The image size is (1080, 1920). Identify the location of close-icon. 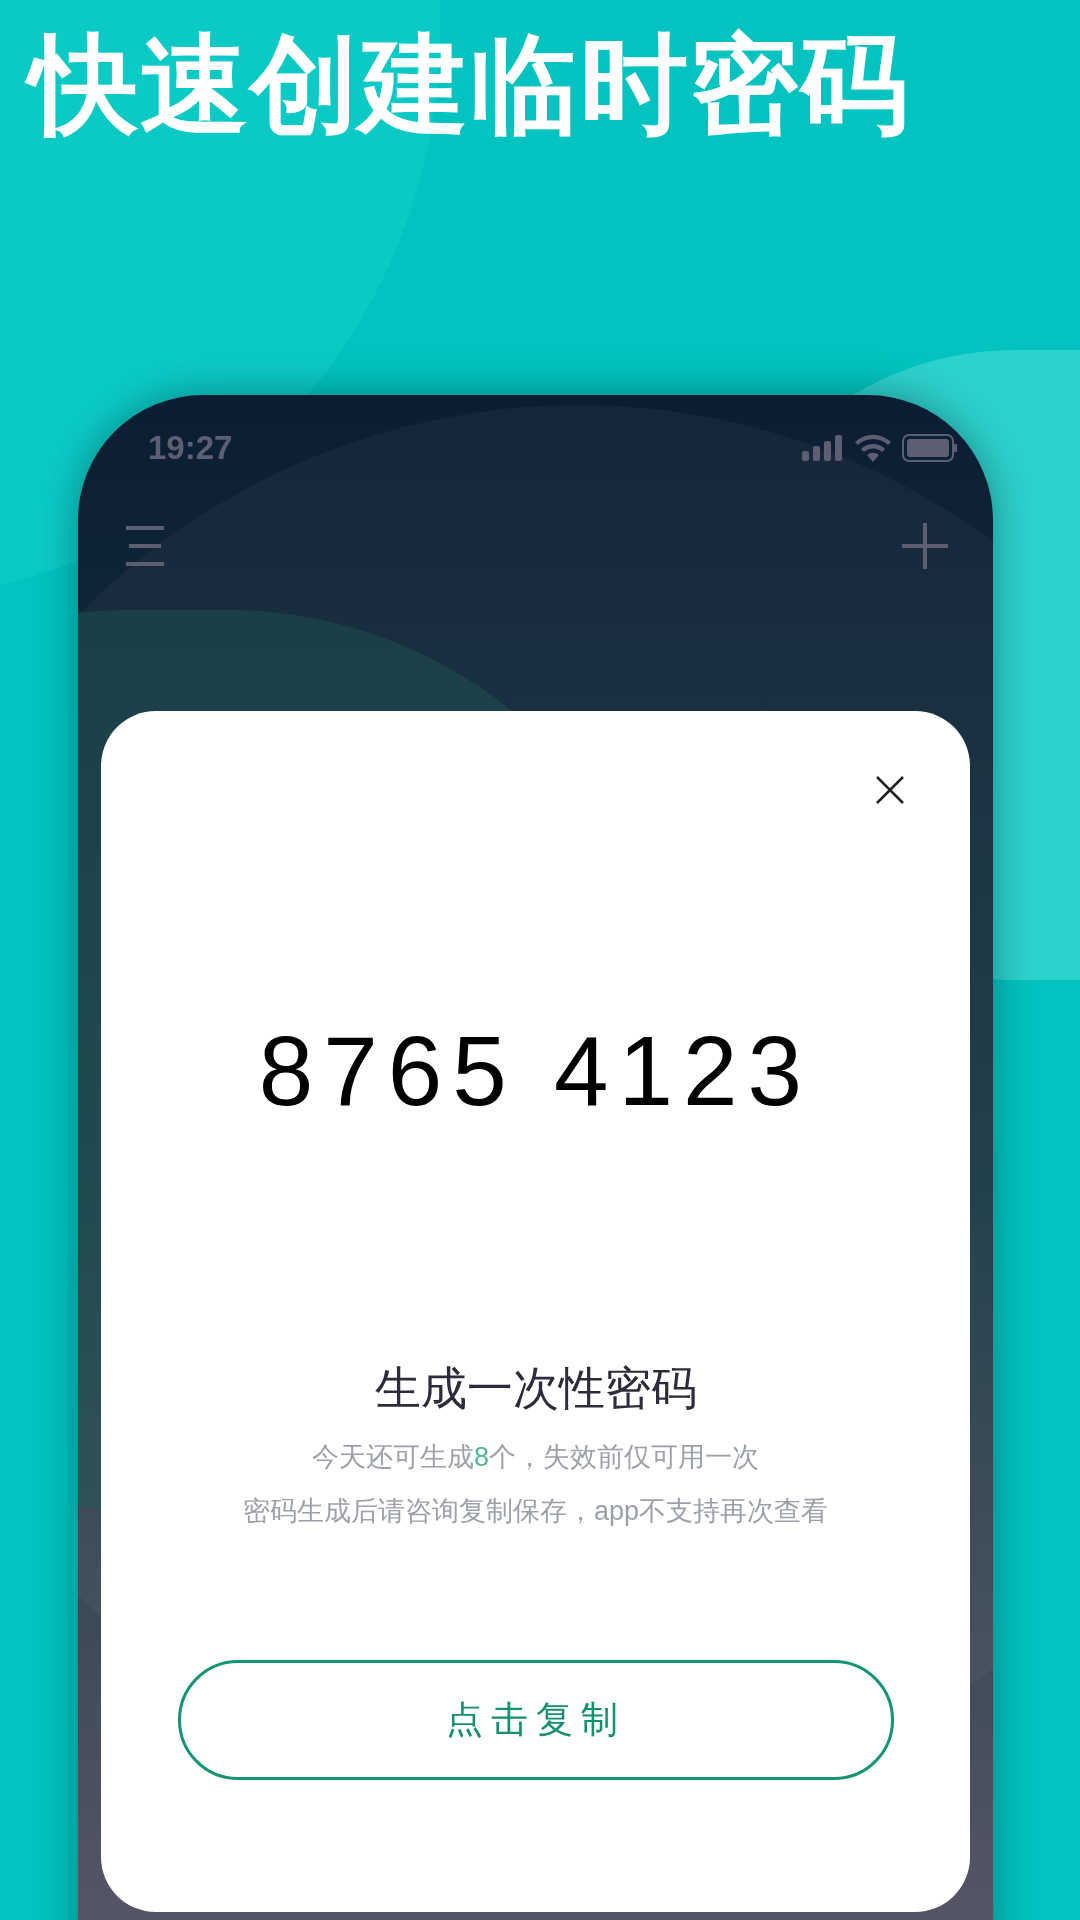
(890, 790).